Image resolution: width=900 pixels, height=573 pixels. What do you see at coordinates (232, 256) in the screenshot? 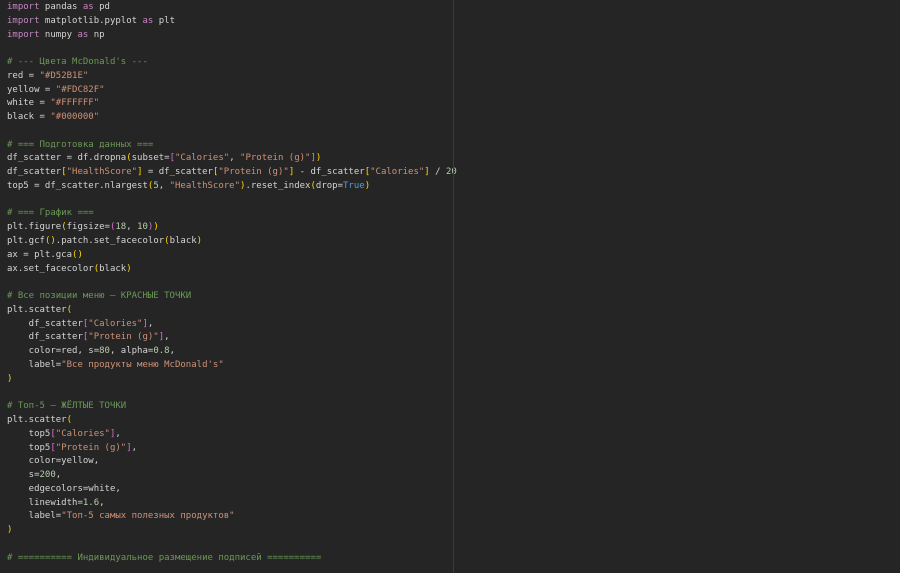
I see `code-line: ax = plt.gca()` at bounding box center [232, 256].